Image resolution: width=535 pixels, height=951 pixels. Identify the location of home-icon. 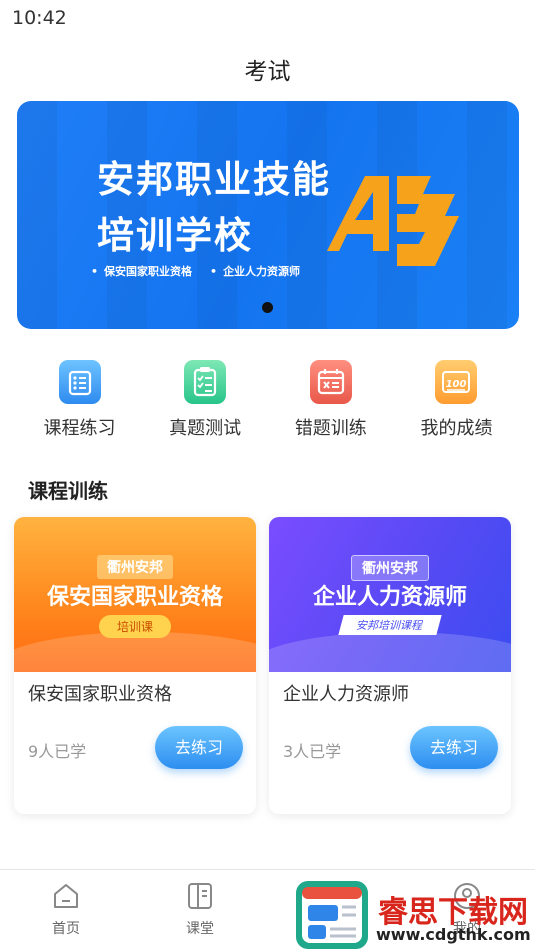
(66, 896).